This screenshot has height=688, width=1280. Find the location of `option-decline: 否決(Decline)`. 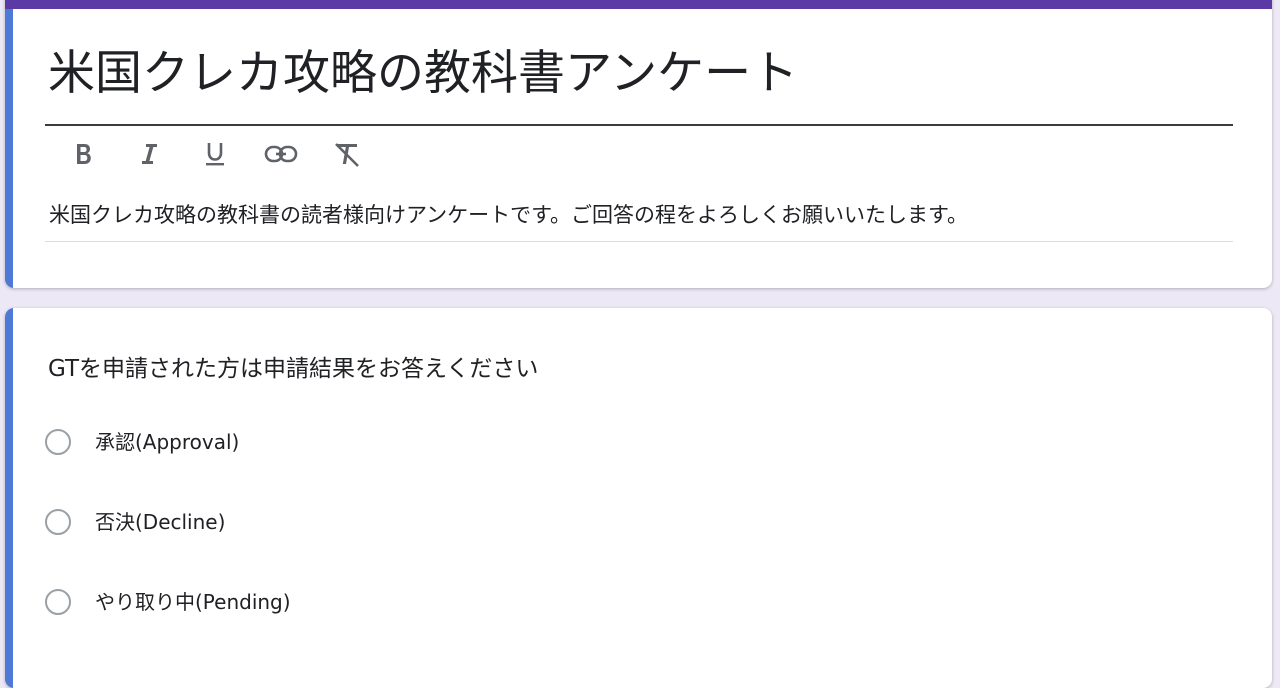

option-decline: 否決(Decline) is located at coordinates (135, 522).